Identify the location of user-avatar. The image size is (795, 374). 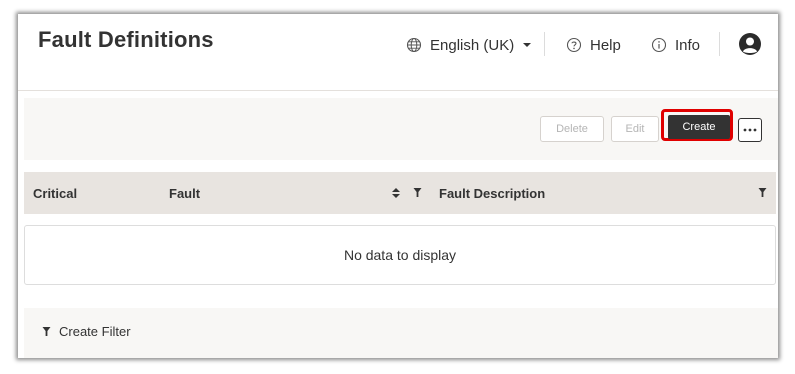
(750, 46).